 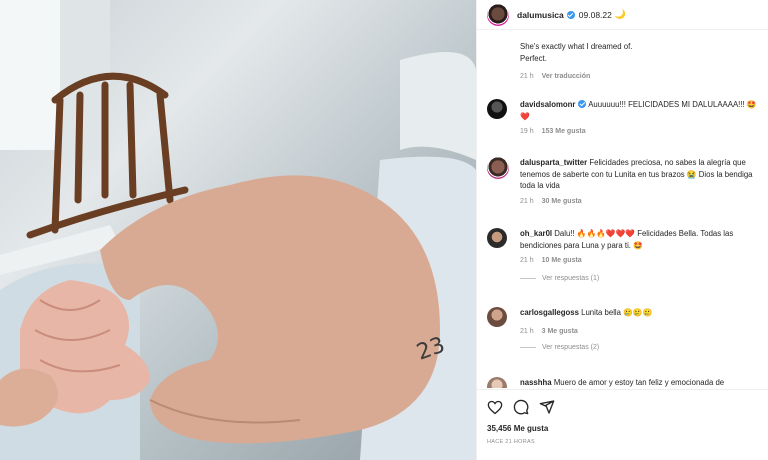 What do you see at coordinates (527, 76) in the screenshot?
I see `caption-time: 21 h` at bounding box center [527, 76].